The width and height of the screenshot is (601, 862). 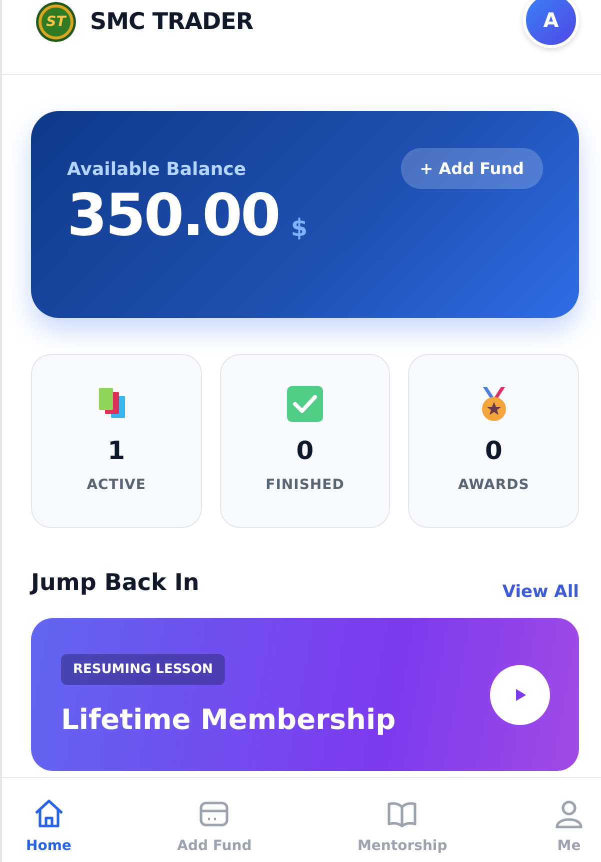 What do you see at coordinates (172, 22) in the screenshot?
I see `app-title: SMC TRADER` at bounding box center [172, 22].